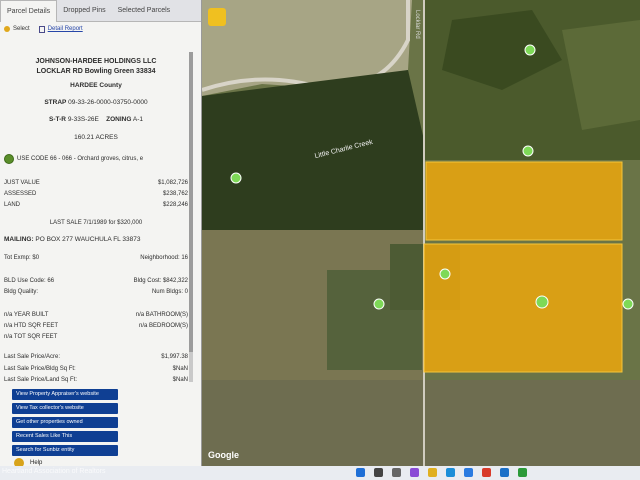  What do you see at coordinates (21, 292) in the screenshot?
I see `bldg-quality-label: Bldg Quality:` at bounding box center [21, 292].